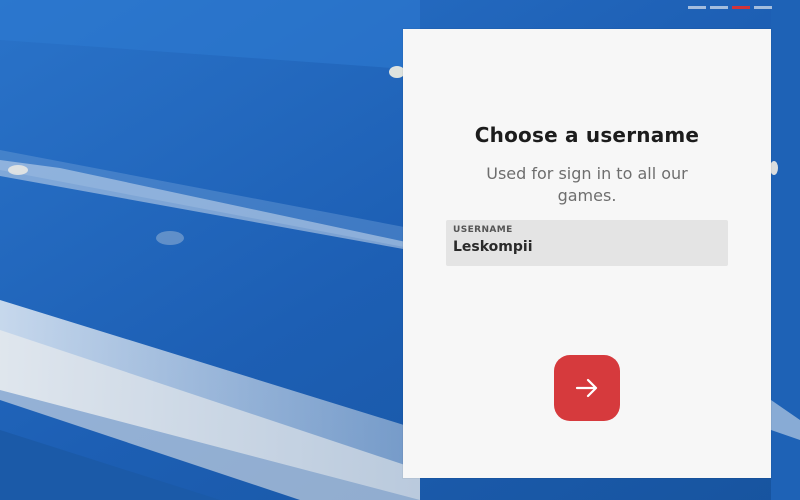 This screenshot has height=500, width=800. I want to click on page-subtitle: Used for sign in to all our games., so click(587, 184).